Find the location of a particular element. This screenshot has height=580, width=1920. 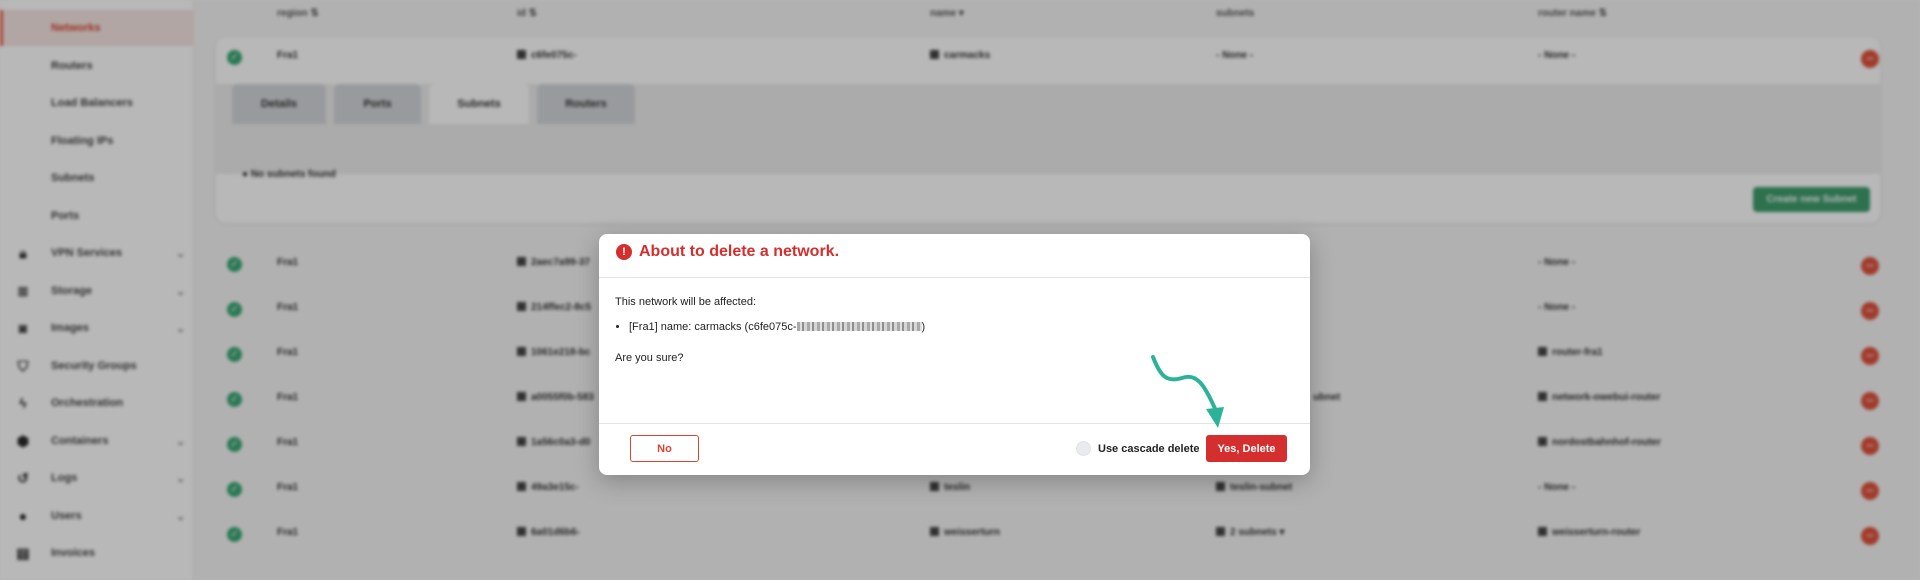

no-button: No is located at coordinates (664, 448).